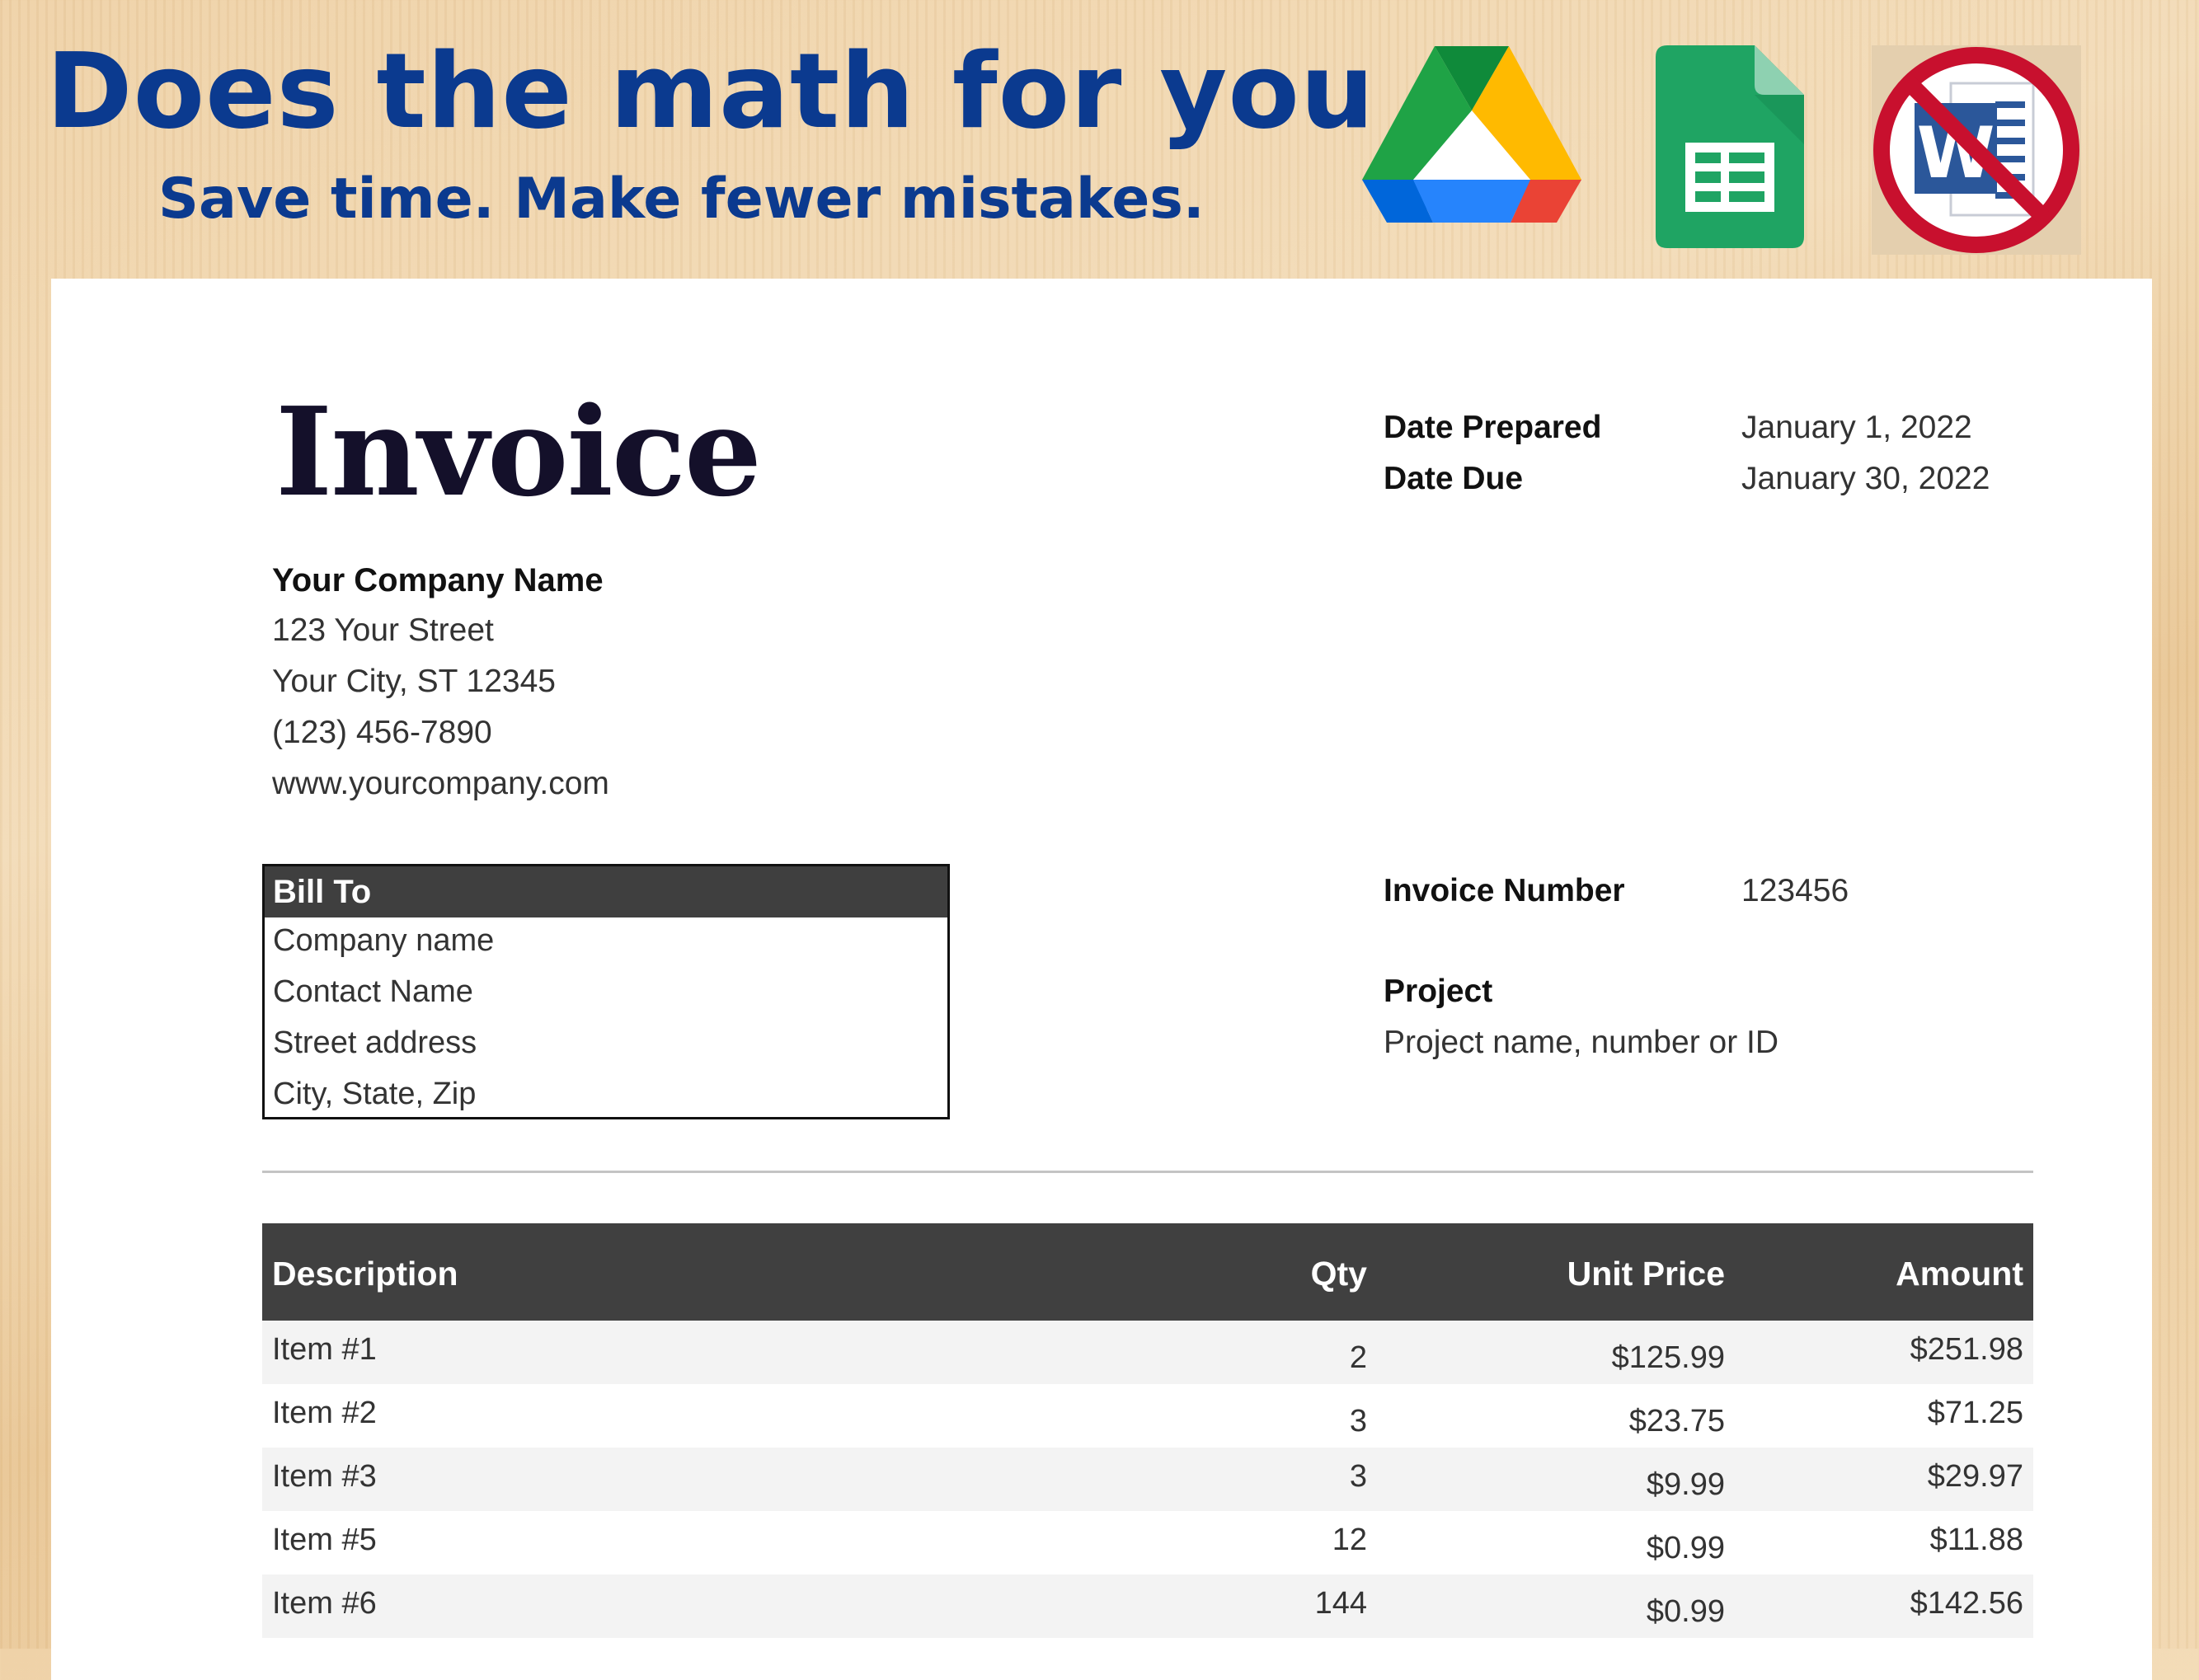 The height and width of the screenshot is (1680, 2199). What do you see at coordinates (1493, 427) in the screenshot?
I see `date-prepared-label: Date Prepared` at bounding box center [1493, 427].